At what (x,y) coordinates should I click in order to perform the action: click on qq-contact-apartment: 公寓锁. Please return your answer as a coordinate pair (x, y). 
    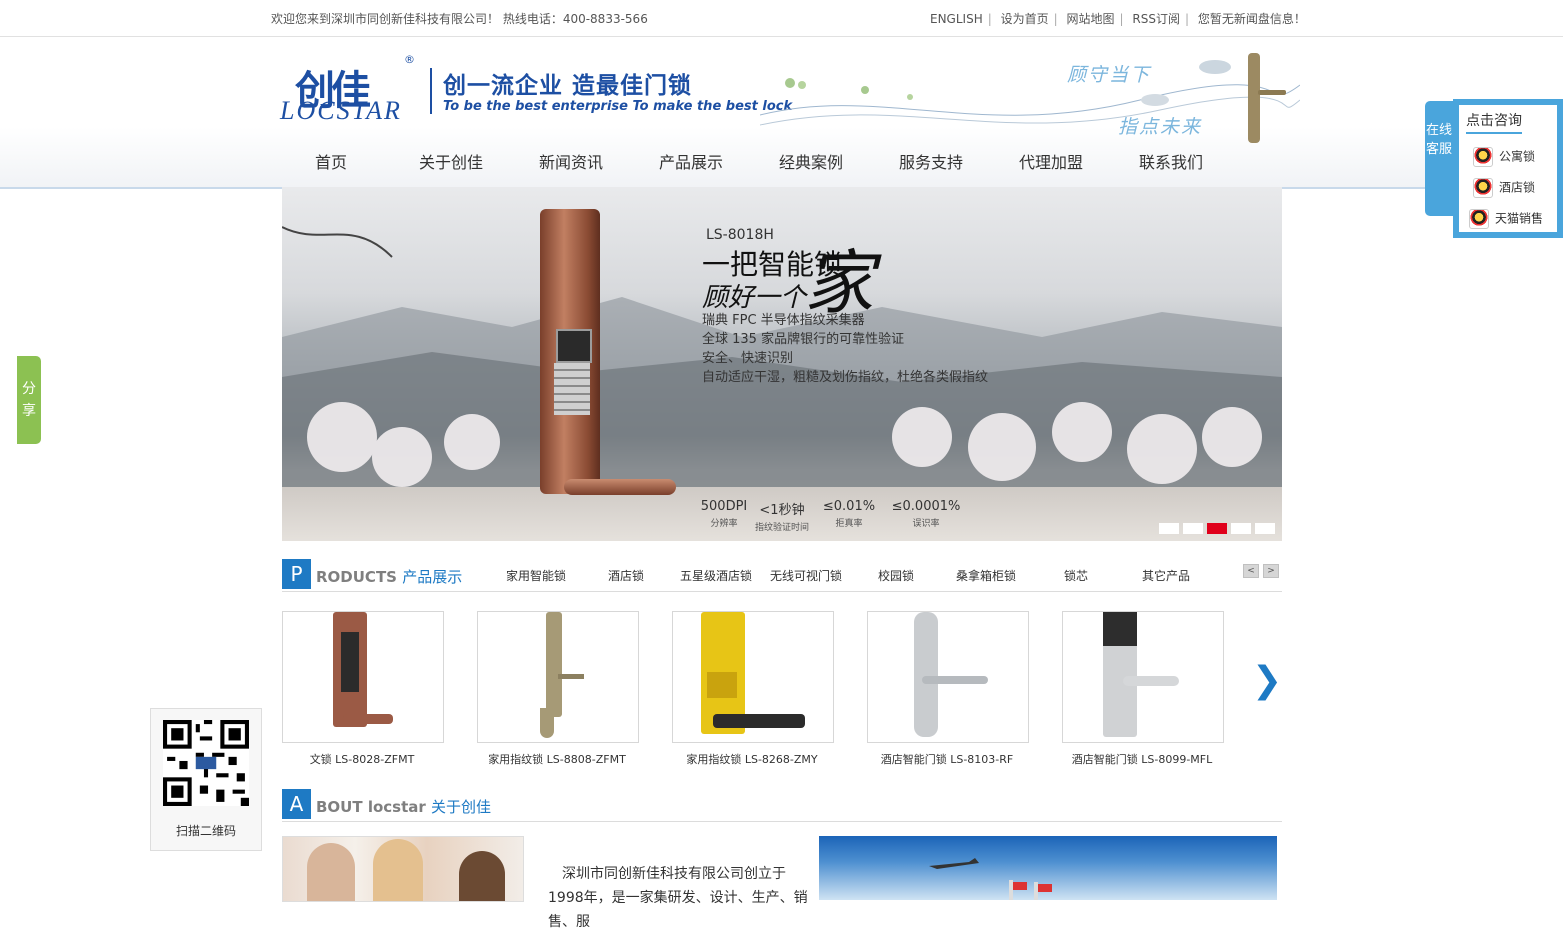
    Looking at the image, I should click on (1504, 157).